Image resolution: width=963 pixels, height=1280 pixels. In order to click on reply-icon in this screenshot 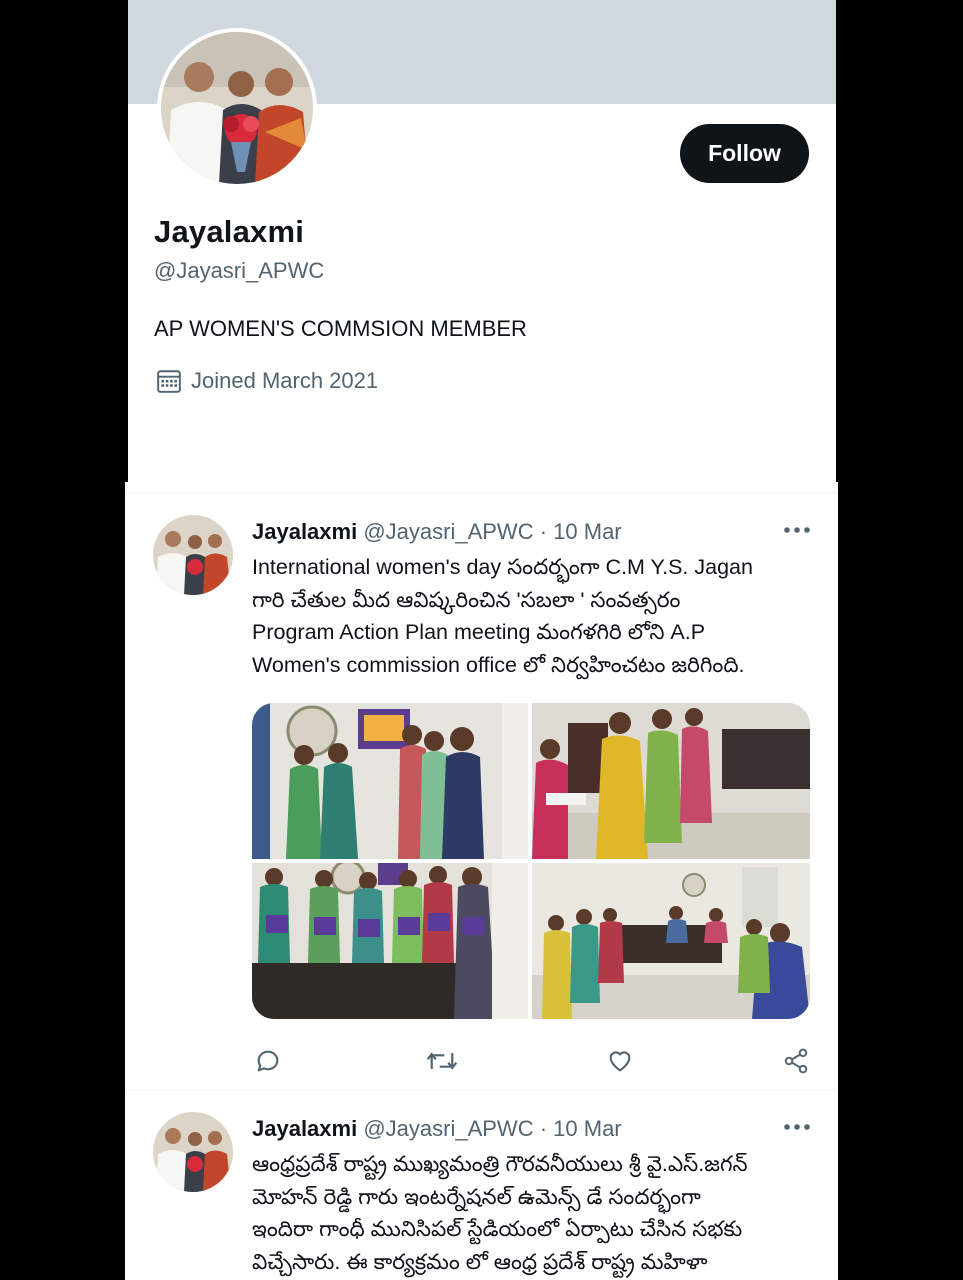, I will do `click(268, 1061)`.